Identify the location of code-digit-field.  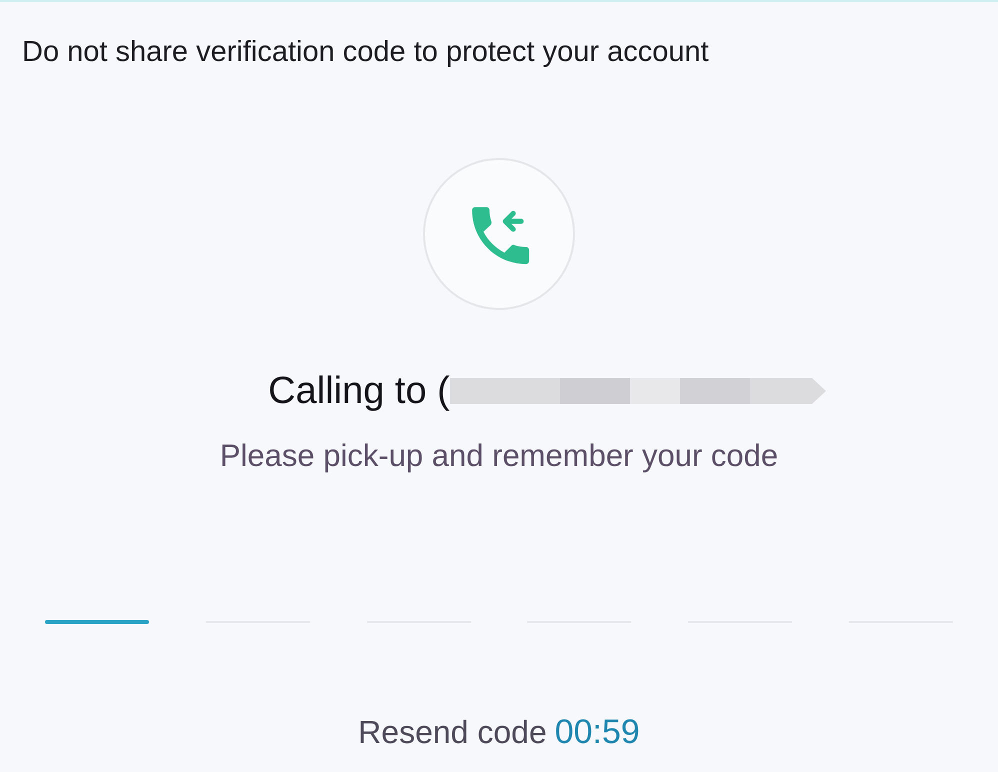
(97, 622).